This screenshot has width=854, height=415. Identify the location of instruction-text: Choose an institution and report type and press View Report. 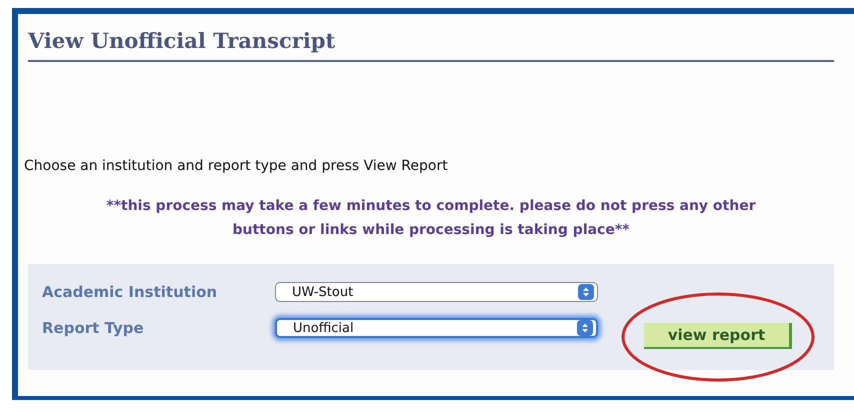
(236, 166).